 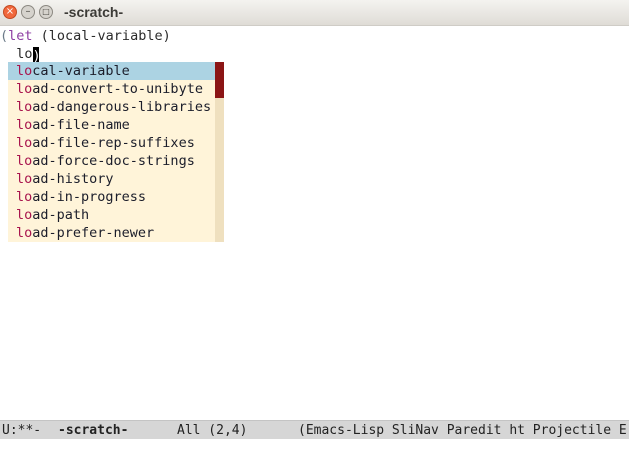 I want to click on completion-item-rest: ad-prefer-newer, so click(x=93, y=233).